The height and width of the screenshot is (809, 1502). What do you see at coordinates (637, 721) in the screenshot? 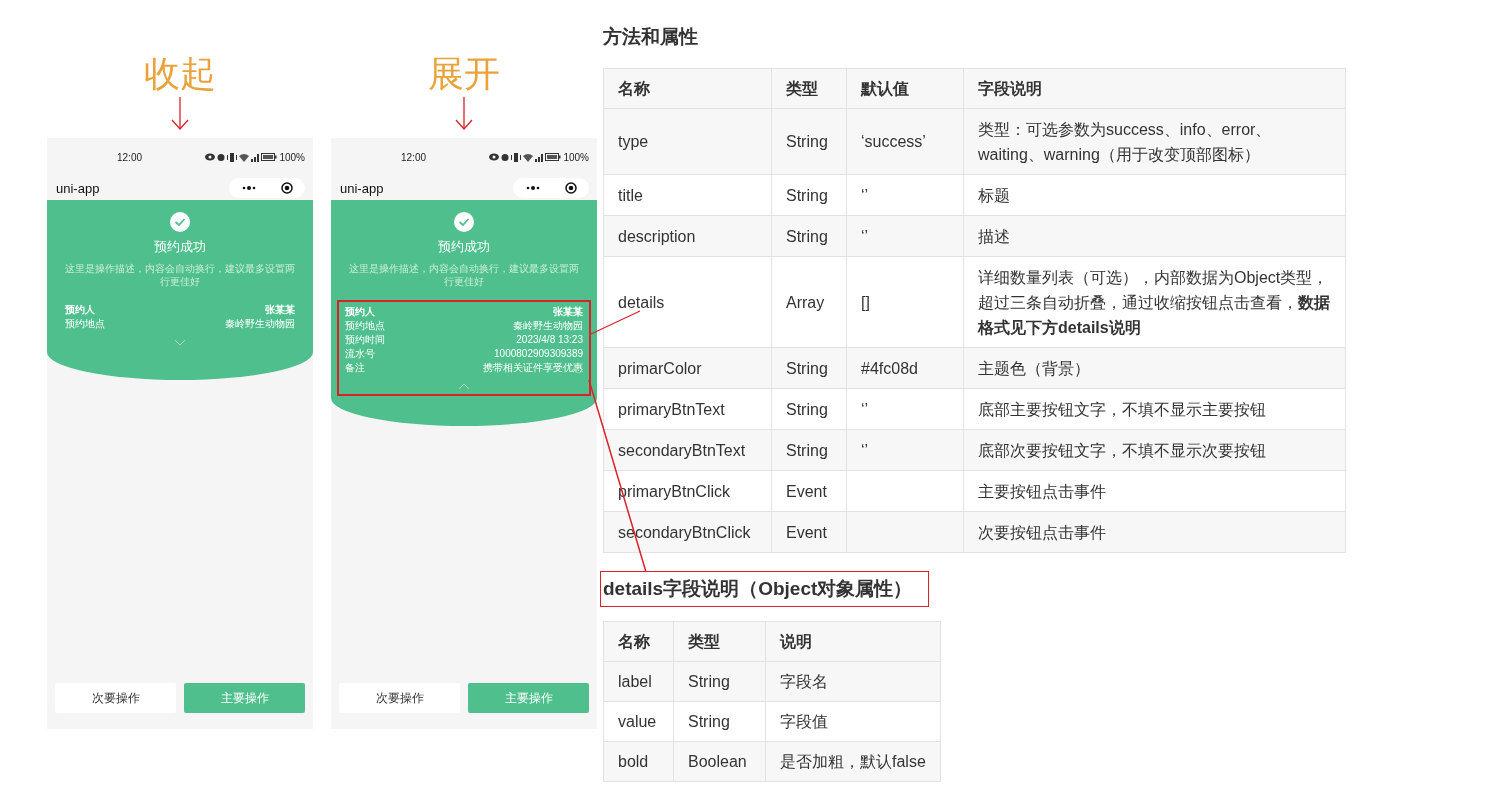
I see `table-cell: value` at bounding box center [637, 721].